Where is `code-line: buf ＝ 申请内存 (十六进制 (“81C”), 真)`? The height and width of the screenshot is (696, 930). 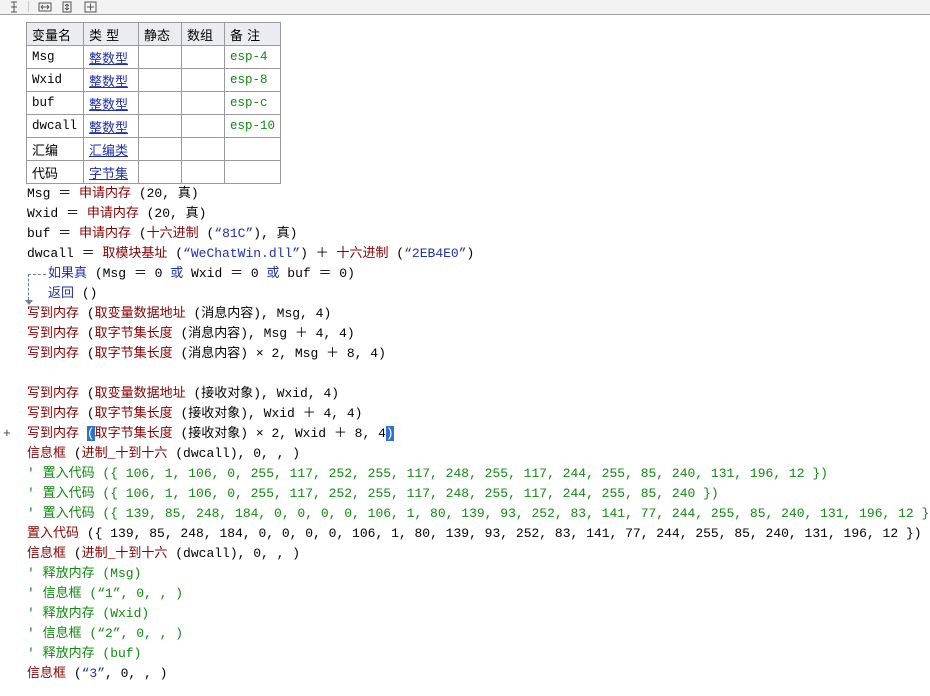
code-line: buf ＝ 申请内存 (十六进制 (“81C”), 真) is located at coordinates (162, 234).